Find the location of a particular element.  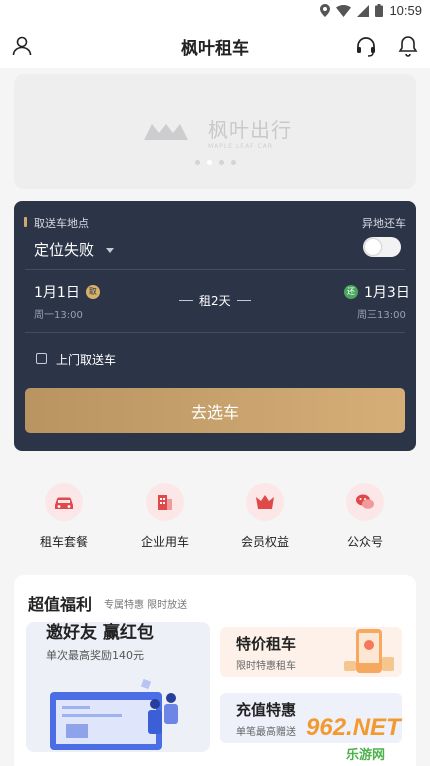

location-label: 取送车地点 is located at coordinates (61, 223).